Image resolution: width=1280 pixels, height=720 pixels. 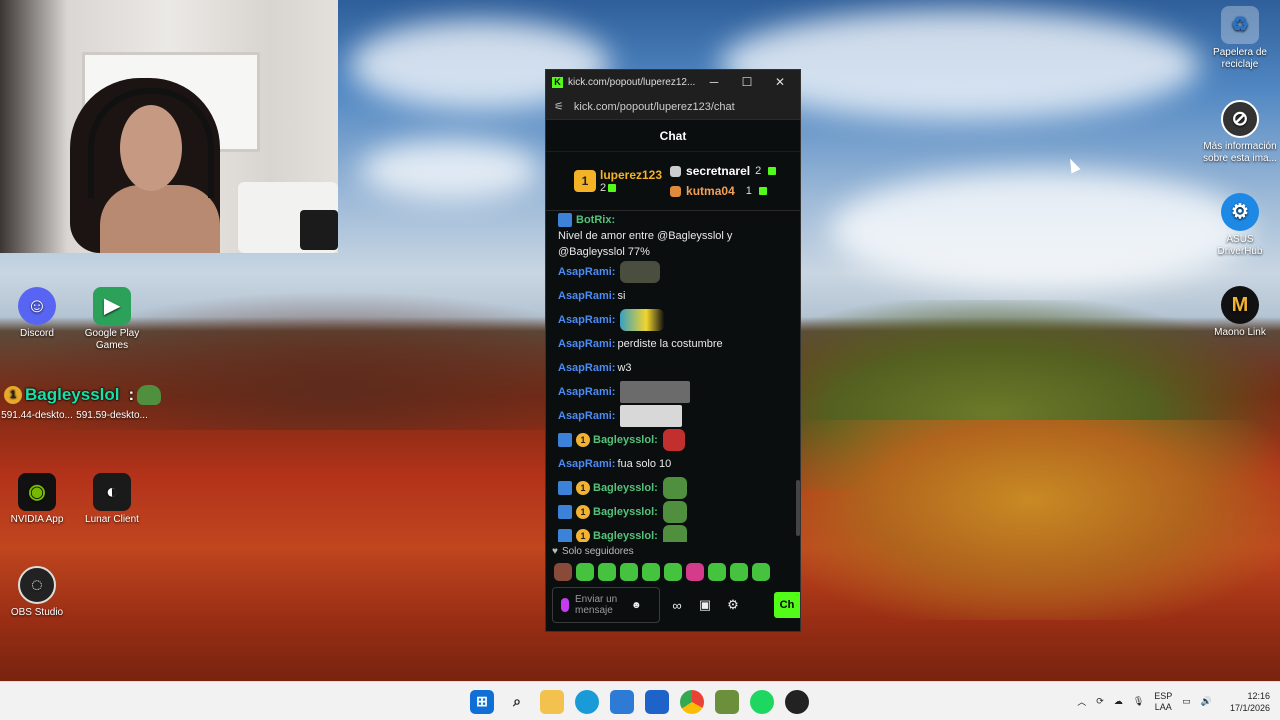 What do you see at coordinates (631, 175) in the screenshot?
I see `leader-first-name: luperez123` at bounding box center [631, 175].